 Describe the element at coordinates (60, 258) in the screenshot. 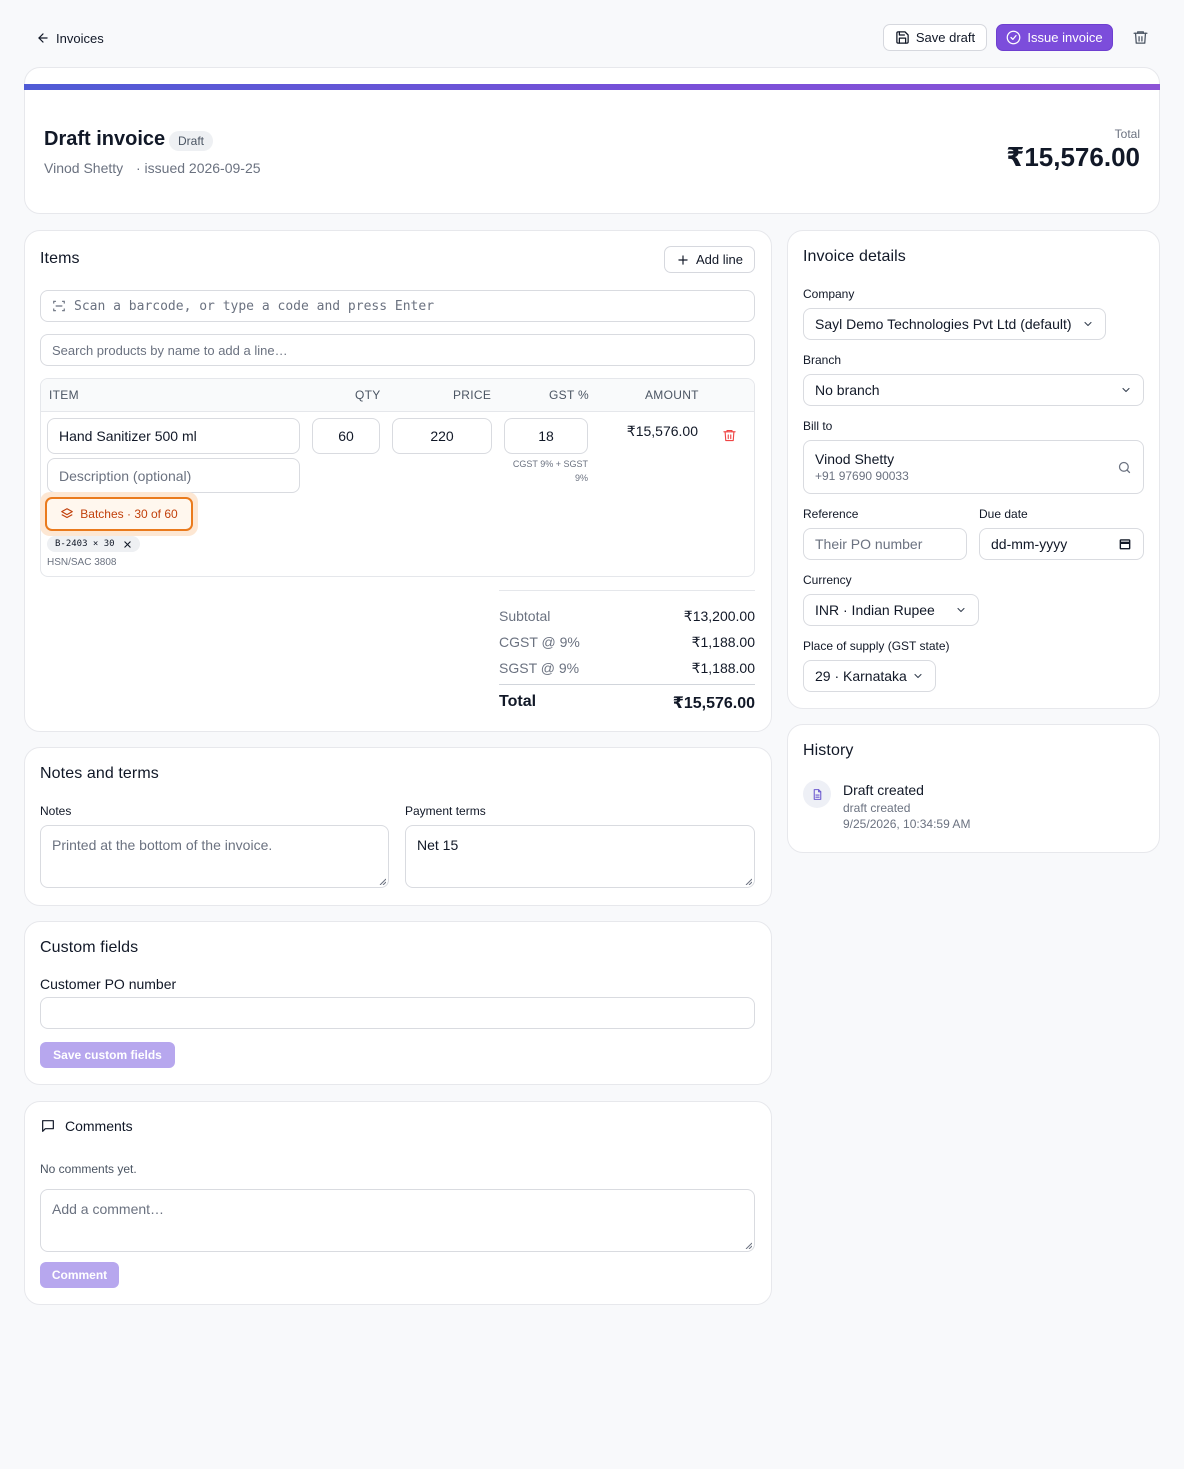

I see `items-title: Items` at that location.